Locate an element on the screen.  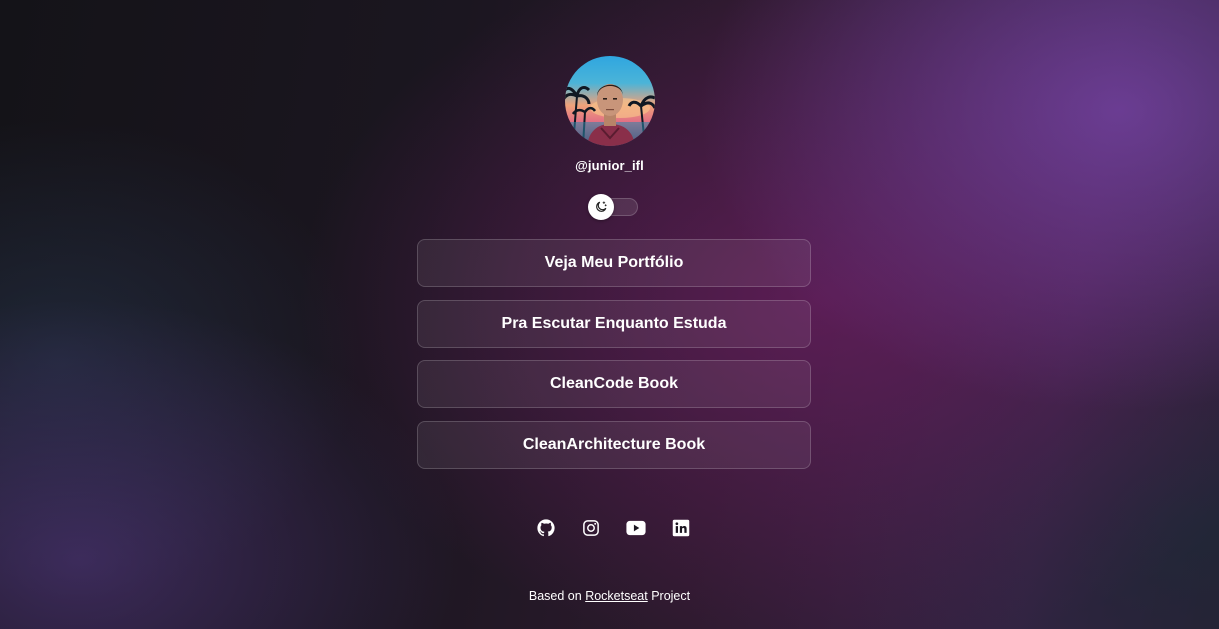
moon-icon is located at coordinates (601, 206).